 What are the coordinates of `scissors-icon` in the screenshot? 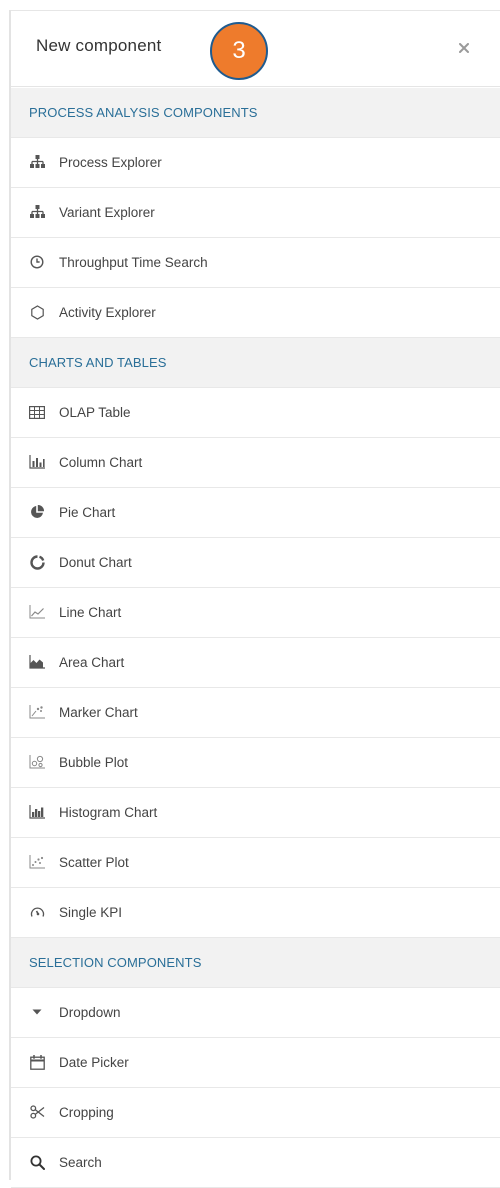 It's located at (37, 1112).